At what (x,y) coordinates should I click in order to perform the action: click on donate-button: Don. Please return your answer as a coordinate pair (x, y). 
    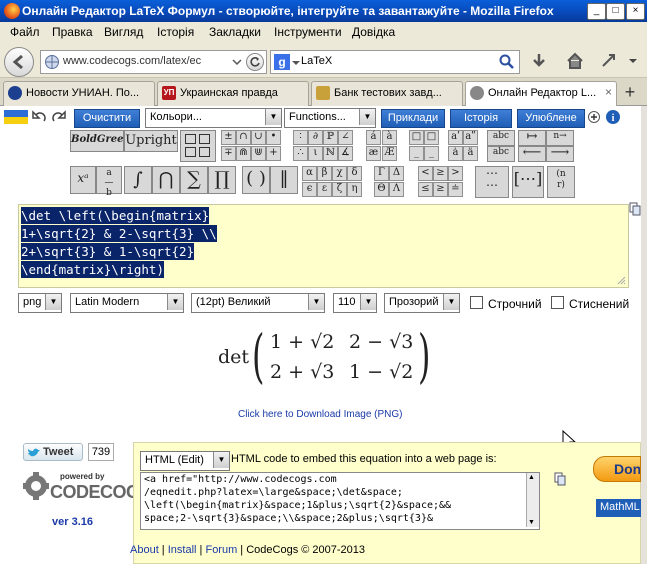
    Looking at the image, I should click on (617, 469).